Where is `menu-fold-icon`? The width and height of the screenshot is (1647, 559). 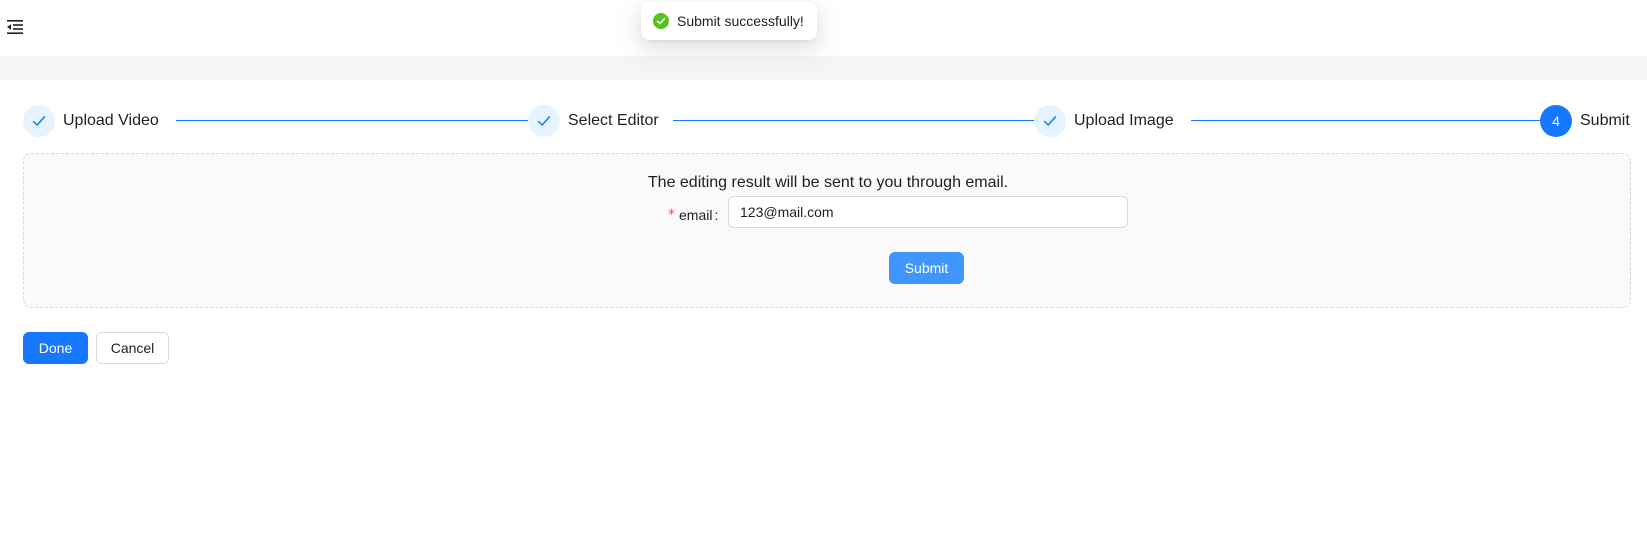
menu-fold-icon is located at coordinates (15, 27).